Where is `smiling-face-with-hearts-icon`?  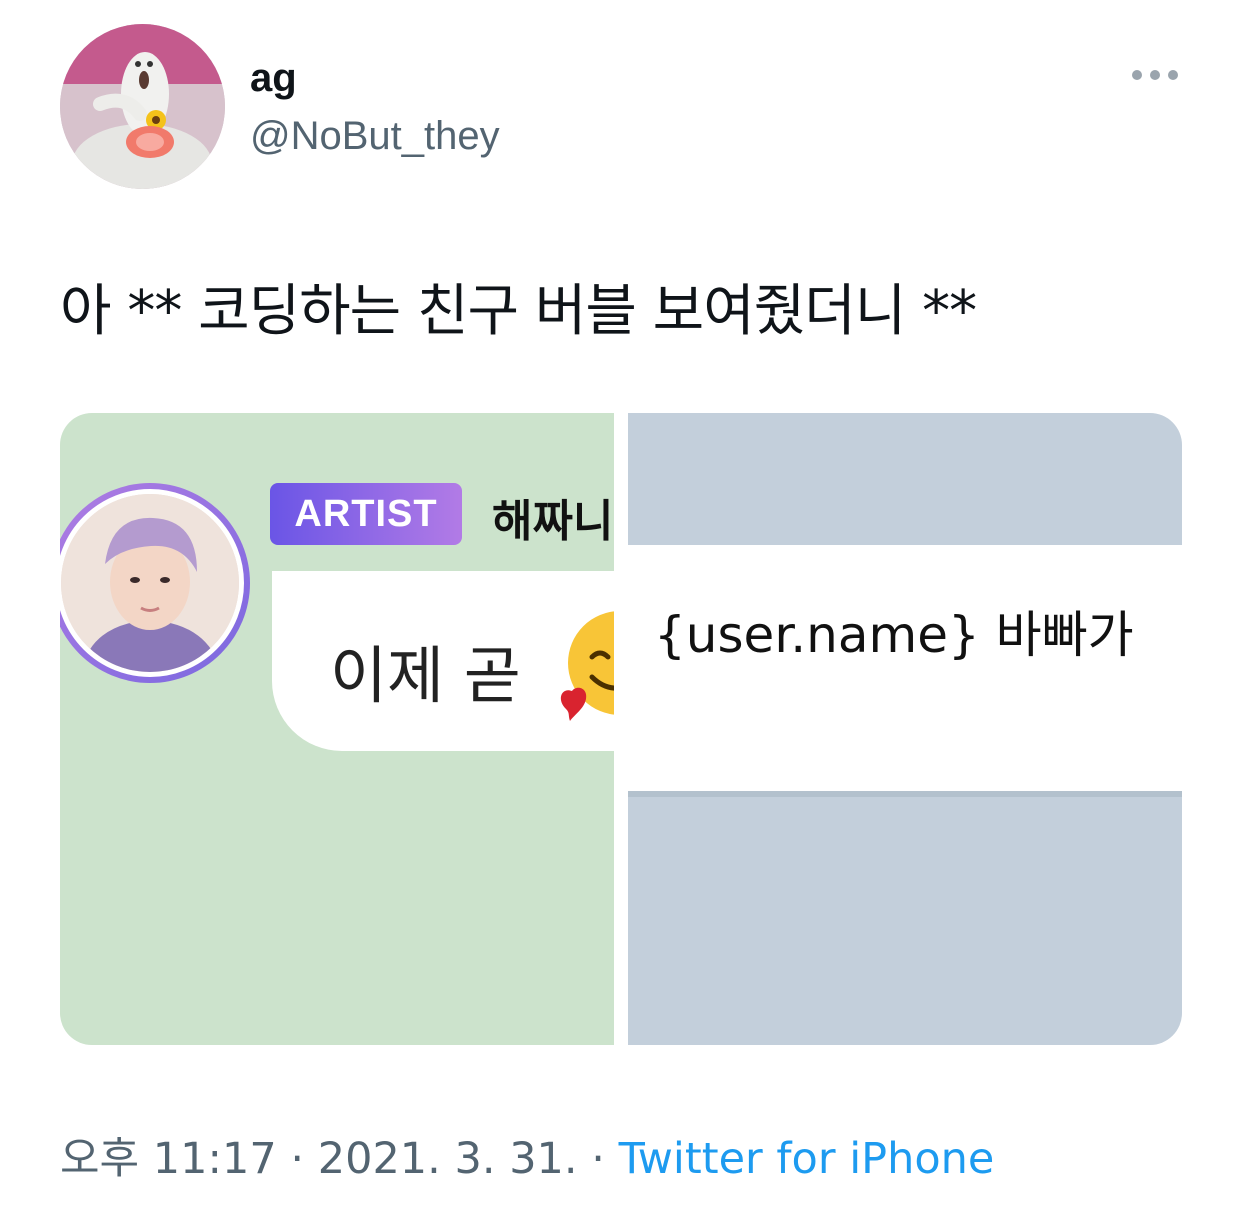
smiling-face-with-hearts-icon is located at coordinates (587, 666).